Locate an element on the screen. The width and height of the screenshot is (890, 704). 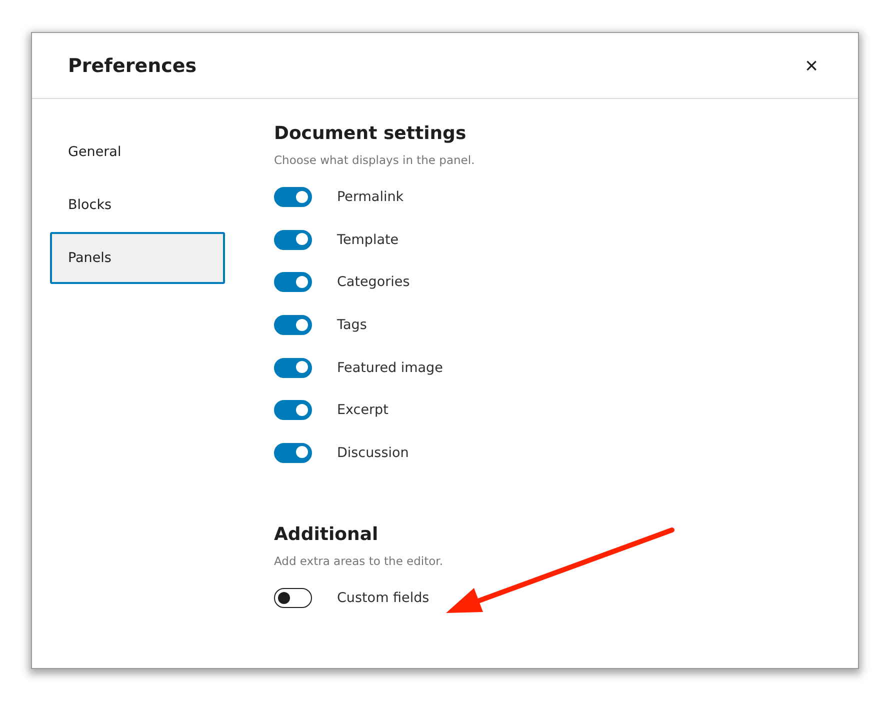
dialog-title: Preferences is located at coordinates (132, 65).